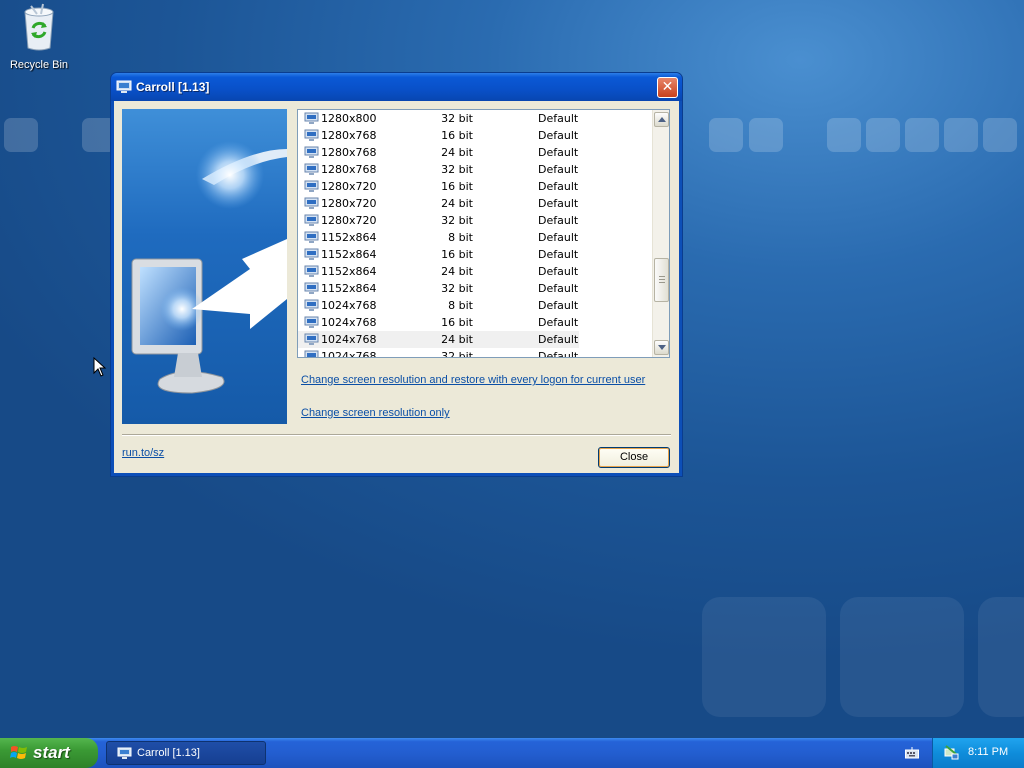 This screenshot has width=1024, height=768. Describe the element at coordinates (39, 65) in the screenshot. I see `recycle-bin-label: Recycle Bin` at that location.